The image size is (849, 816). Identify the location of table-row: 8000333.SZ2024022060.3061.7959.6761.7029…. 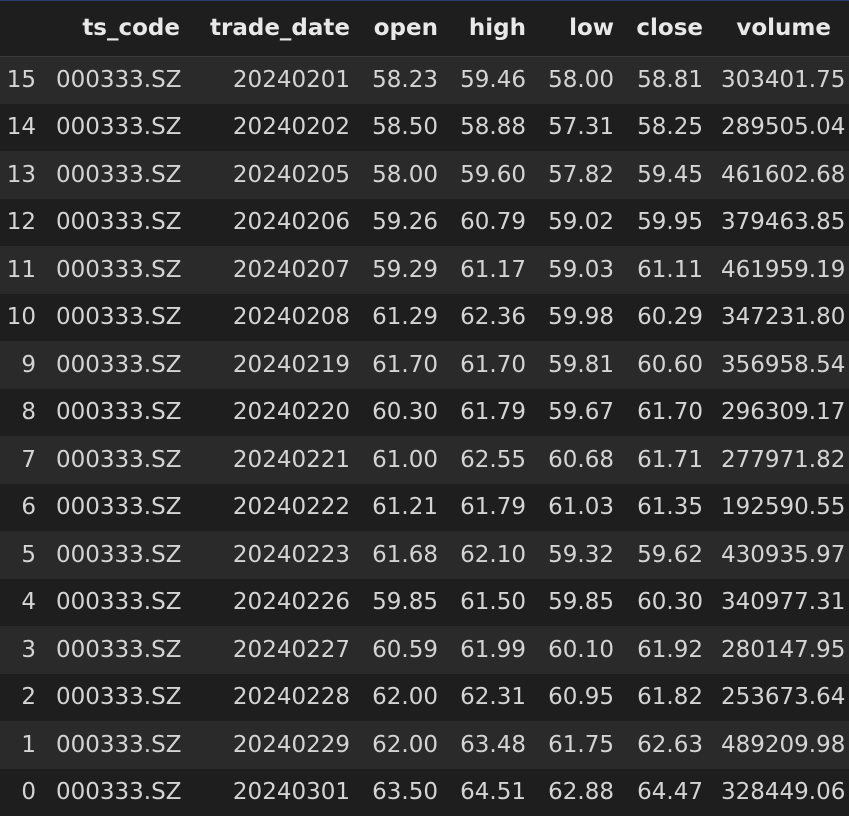
(424, 413).